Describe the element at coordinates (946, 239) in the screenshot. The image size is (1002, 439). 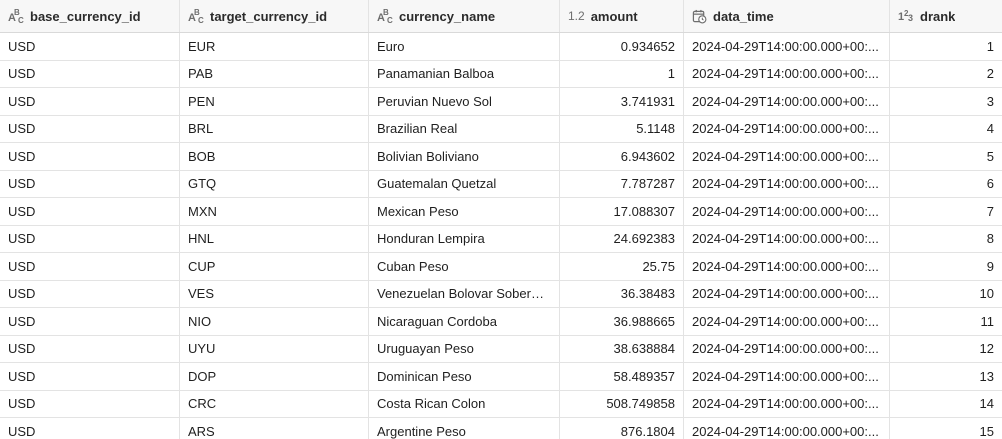
I see `cell-drank: 8` at that location.